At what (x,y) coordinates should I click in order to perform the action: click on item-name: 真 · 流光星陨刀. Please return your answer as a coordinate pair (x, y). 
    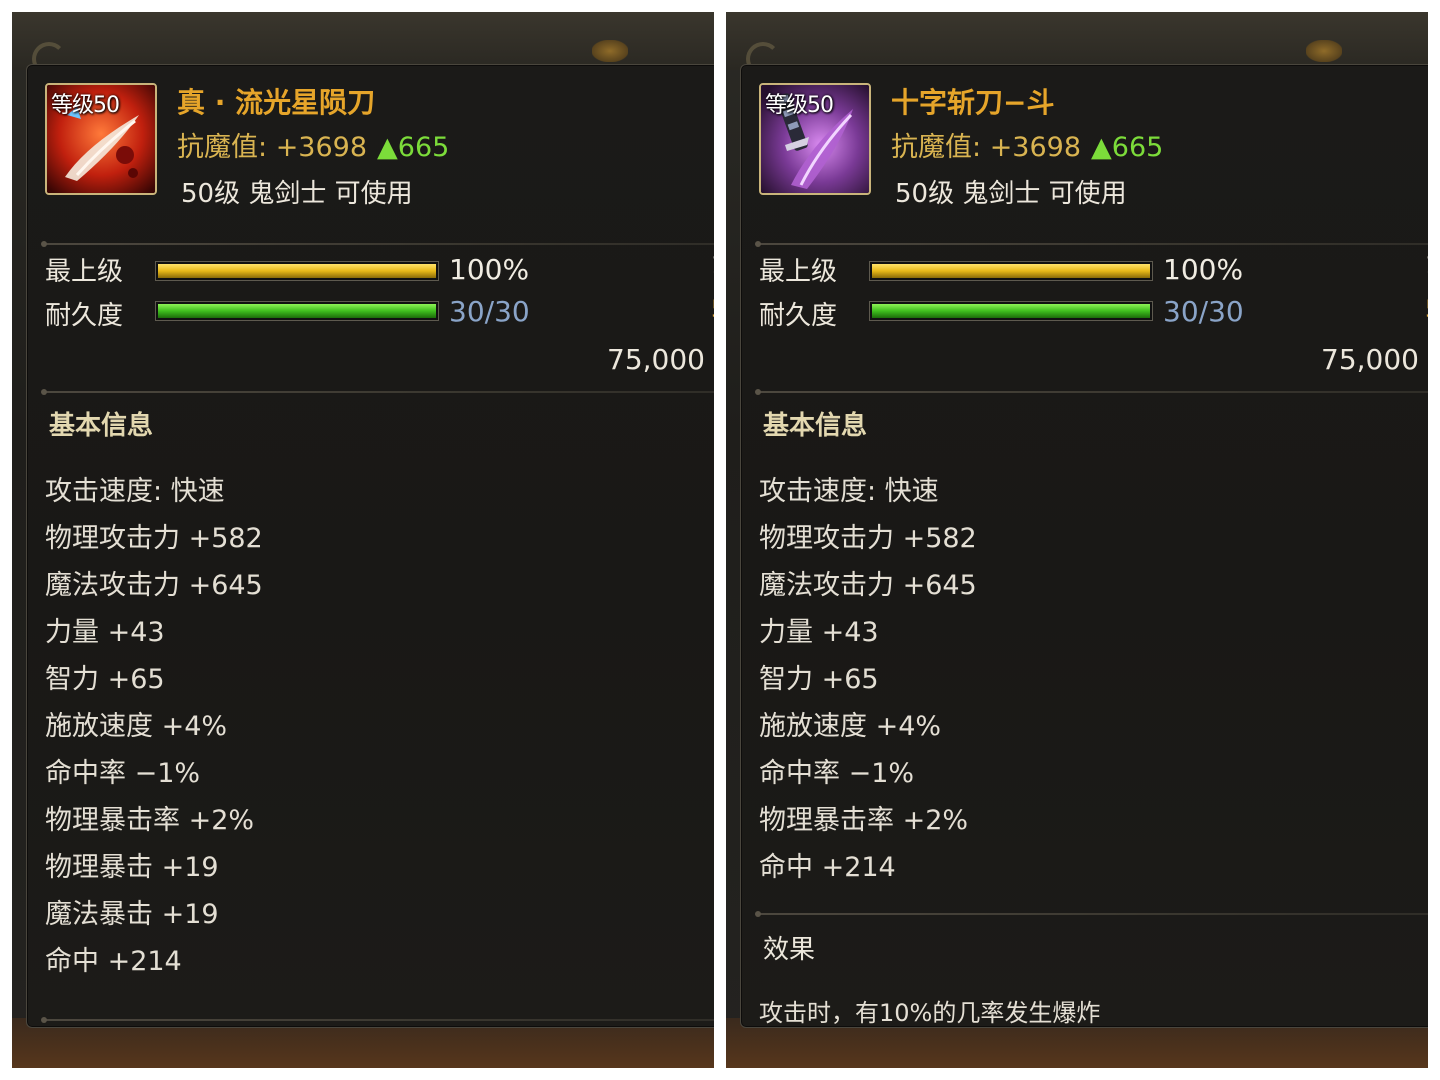
    Looking at the image, I should click on (276, 102).